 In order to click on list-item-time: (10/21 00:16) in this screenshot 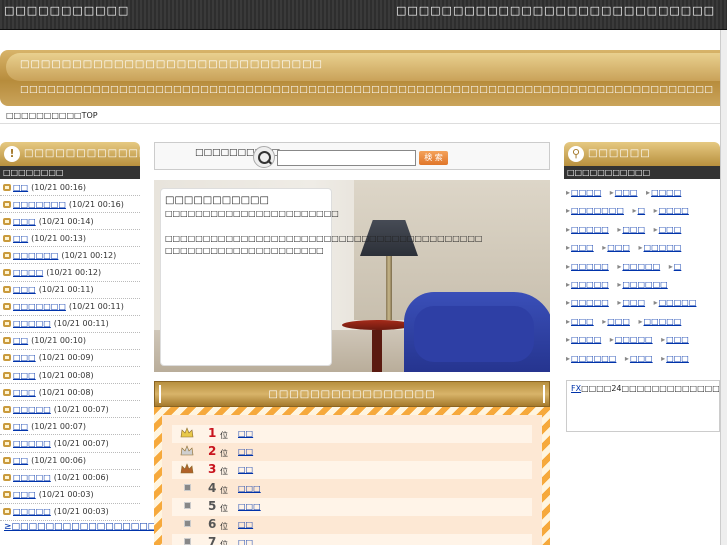, I will do `click(96, 204)`.